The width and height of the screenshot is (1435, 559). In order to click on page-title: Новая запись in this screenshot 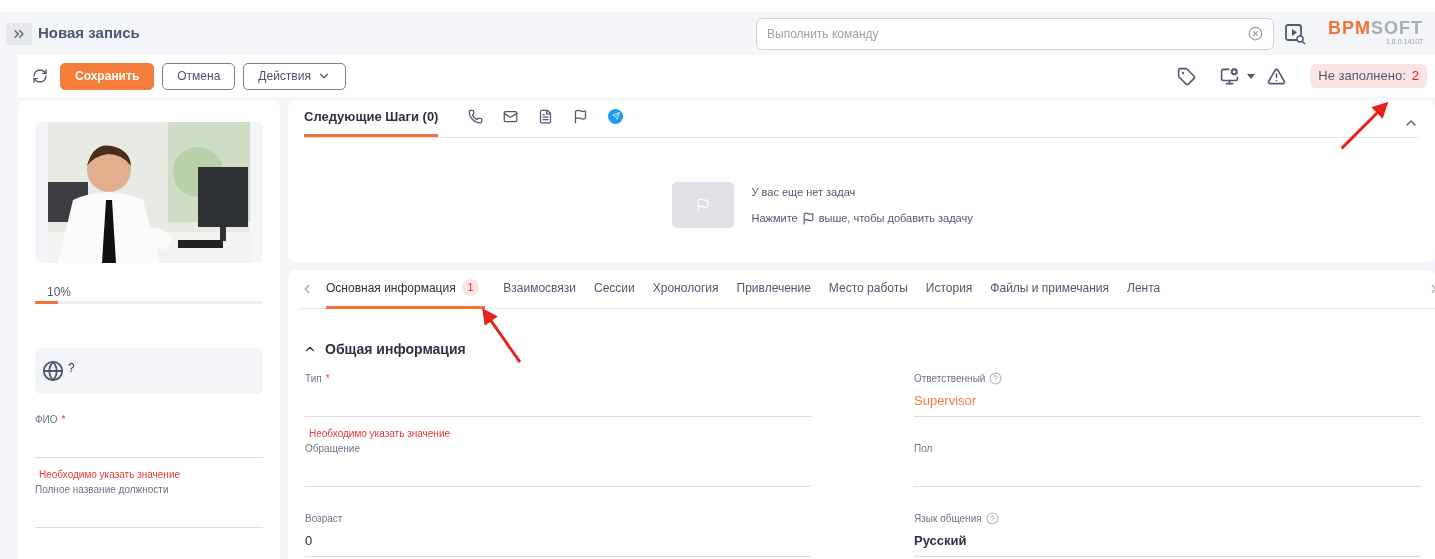, I will do `click(89, 33)`.